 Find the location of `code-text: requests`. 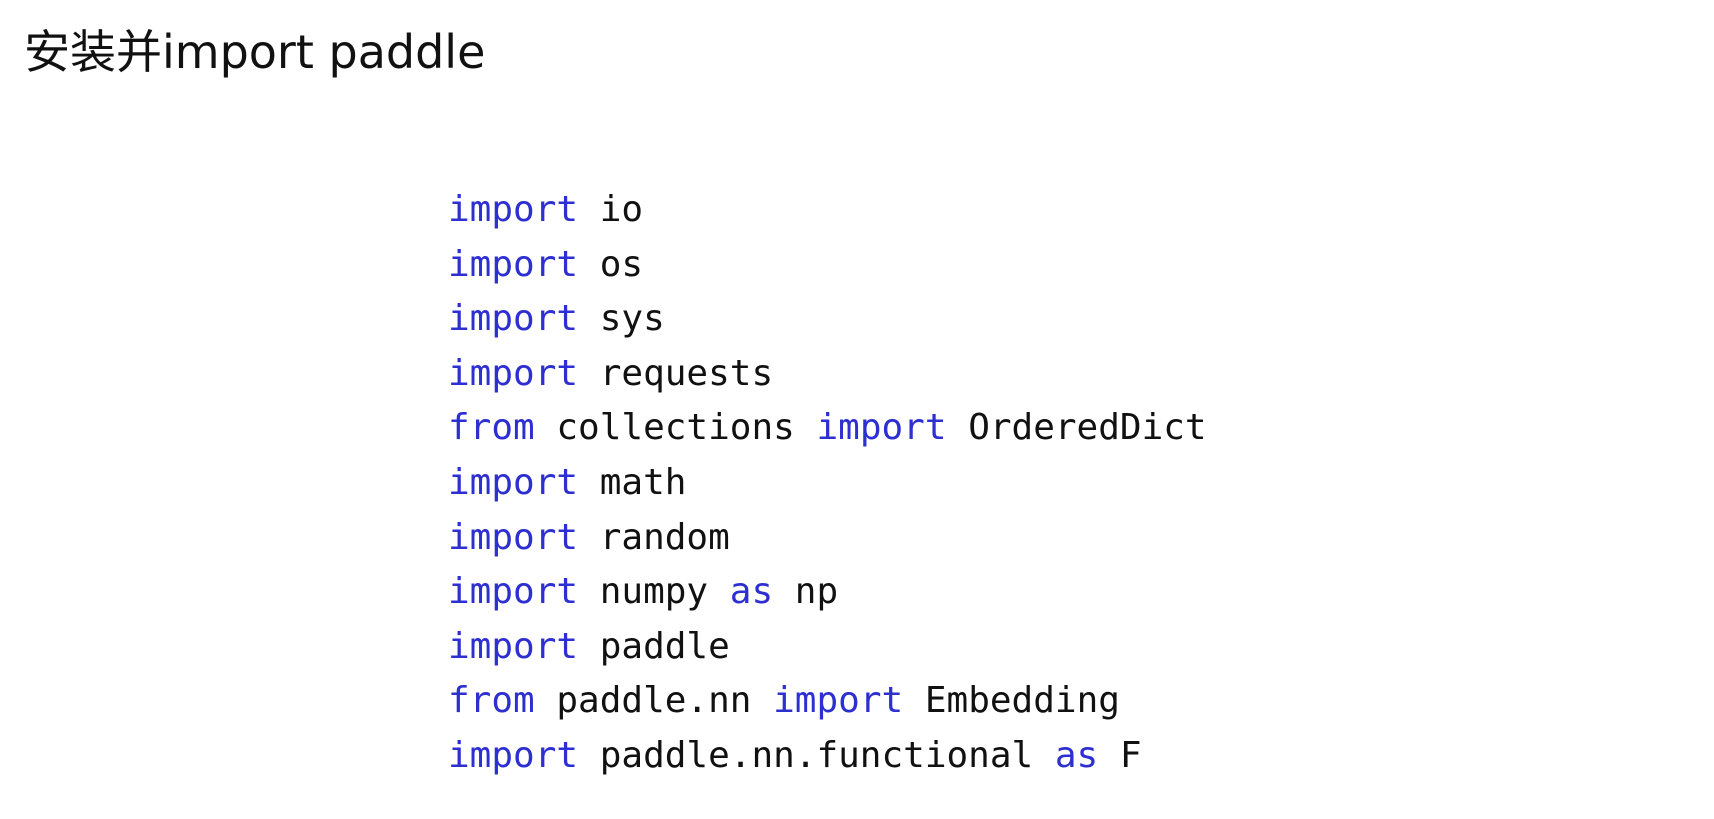

code-text: requests is located at coordinates (676, 373).